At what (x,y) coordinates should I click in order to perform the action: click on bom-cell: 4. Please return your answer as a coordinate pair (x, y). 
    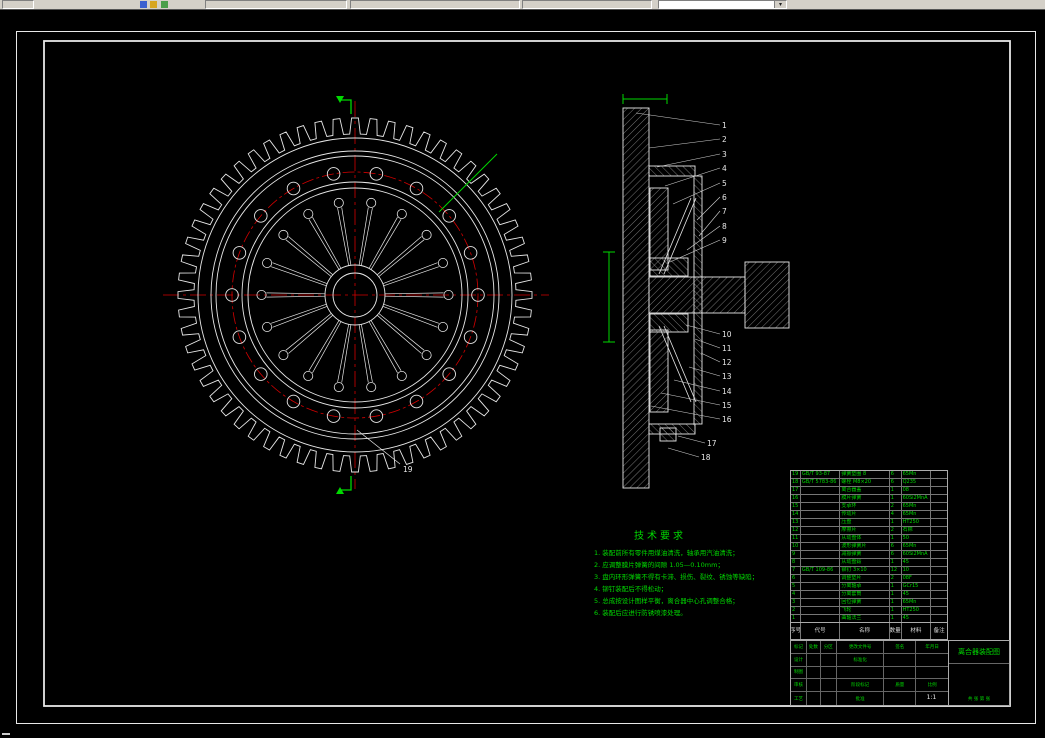
    Looking at the image, I should click on (896, 514).